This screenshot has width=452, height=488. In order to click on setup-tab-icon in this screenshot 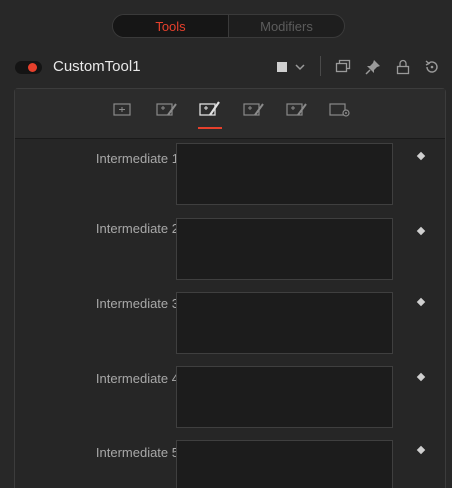, I will do `click(210, 109)`.